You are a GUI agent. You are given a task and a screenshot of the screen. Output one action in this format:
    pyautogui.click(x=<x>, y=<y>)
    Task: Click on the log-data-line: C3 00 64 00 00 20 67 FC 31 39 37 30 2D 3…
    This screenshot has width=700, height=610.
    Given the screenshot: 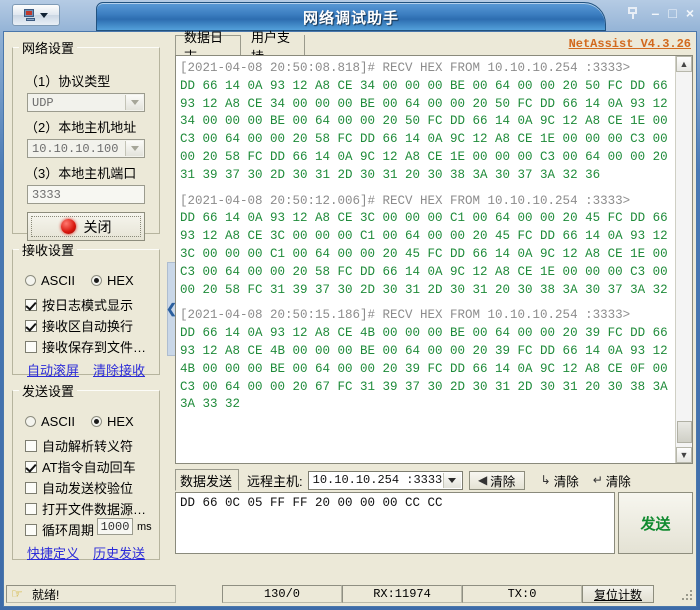 What is the action you would take?
    pyautogui.click(x=436, y=386)
    